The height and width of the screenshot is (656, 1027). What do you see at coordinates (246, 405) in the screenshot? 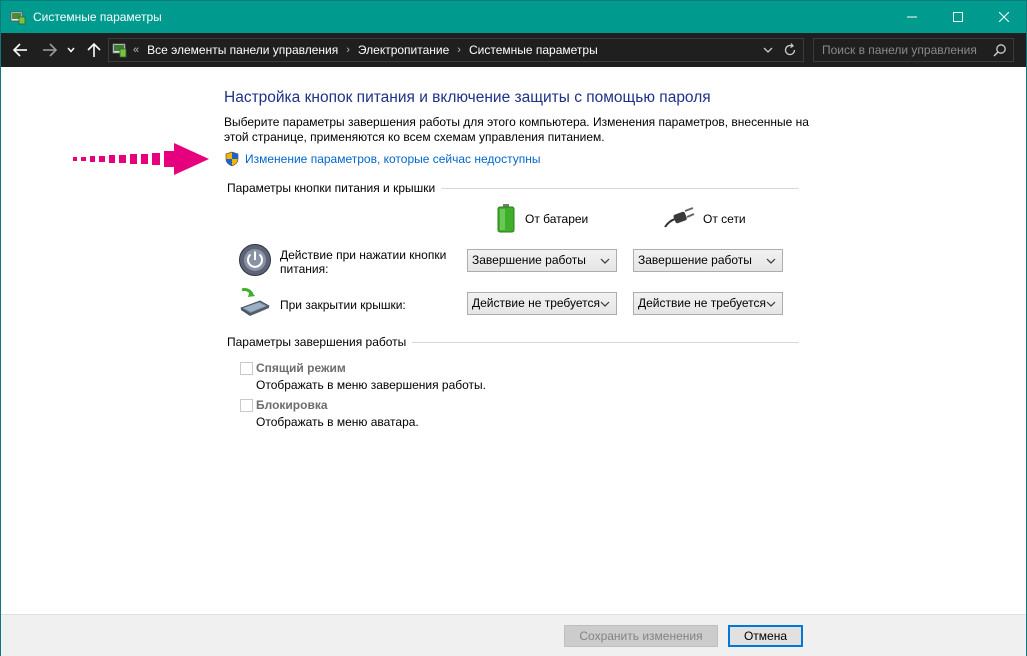
I see `lock-checkbox` at bounding box center [246, 405].